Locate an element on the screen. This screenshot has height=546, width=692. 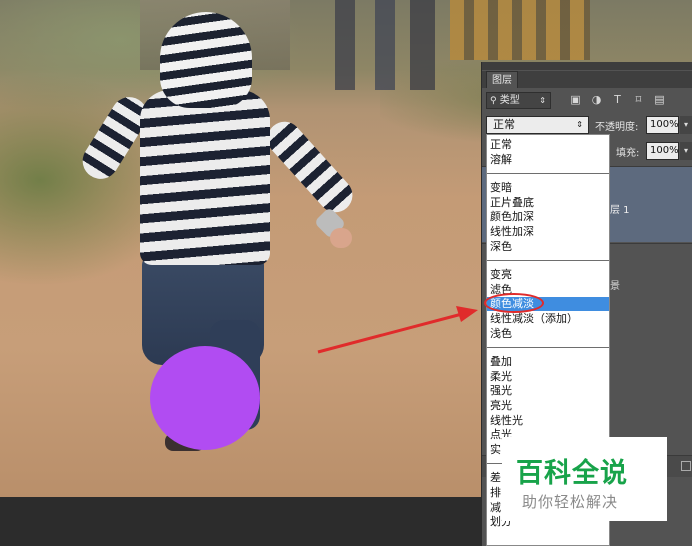
watermark-logo: 百科全说 助你轻松解决 is located at coordinates (584, 479).